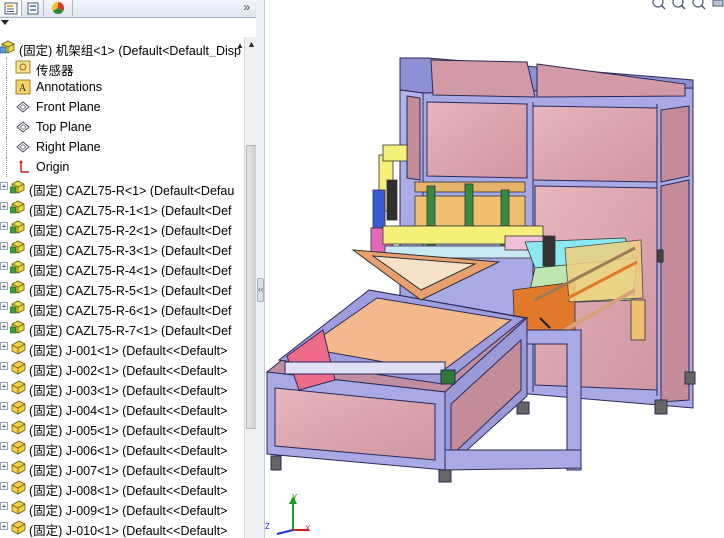 The image size is (724, 538). I want to click on property-manager-tab, so click(33, 8).